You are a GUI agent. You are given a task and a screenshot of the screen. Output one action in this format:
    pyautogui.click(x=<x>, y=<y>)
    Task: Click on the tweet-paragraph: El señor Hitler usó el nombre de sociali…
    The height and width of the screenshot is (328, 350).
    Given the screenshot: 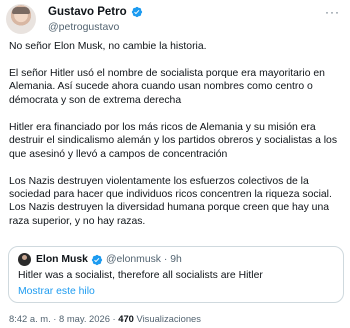 What is the action you would take?
    pyautogui.click(x=167, y=87)
    